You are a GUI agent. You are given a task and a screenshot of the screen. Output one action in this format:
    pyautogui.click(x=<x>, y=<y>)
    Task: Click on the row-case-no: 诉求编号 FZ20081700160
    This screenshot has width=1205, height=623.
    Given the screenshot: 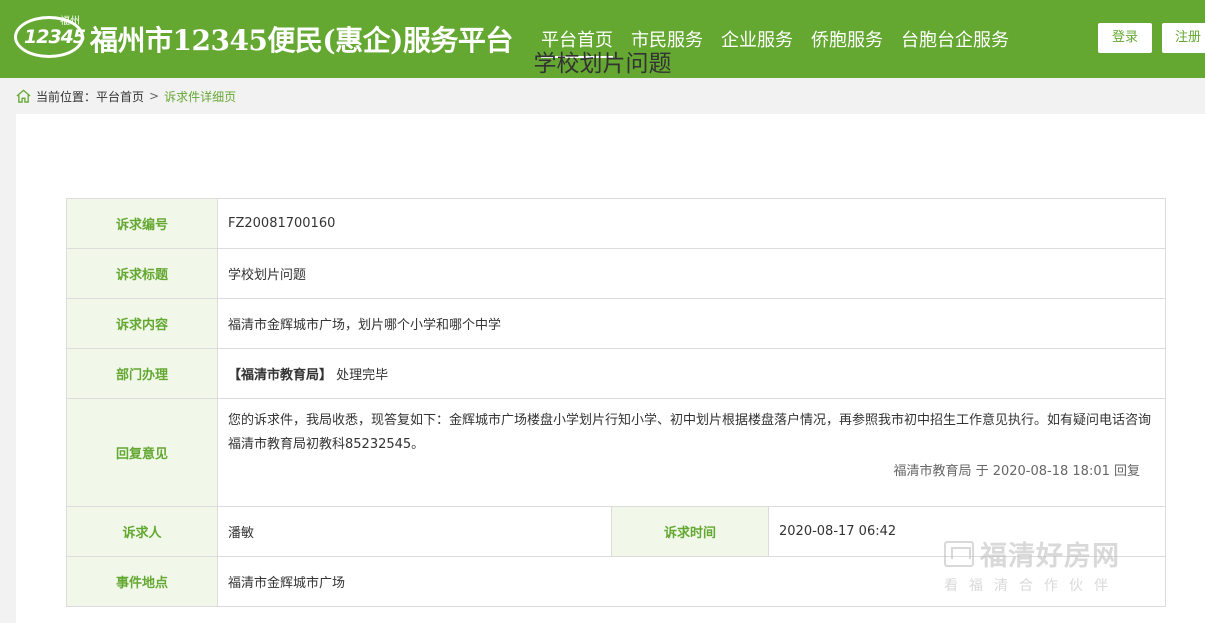 What is the action you would take?
    pyautogui.click(x=616, y=223)
    